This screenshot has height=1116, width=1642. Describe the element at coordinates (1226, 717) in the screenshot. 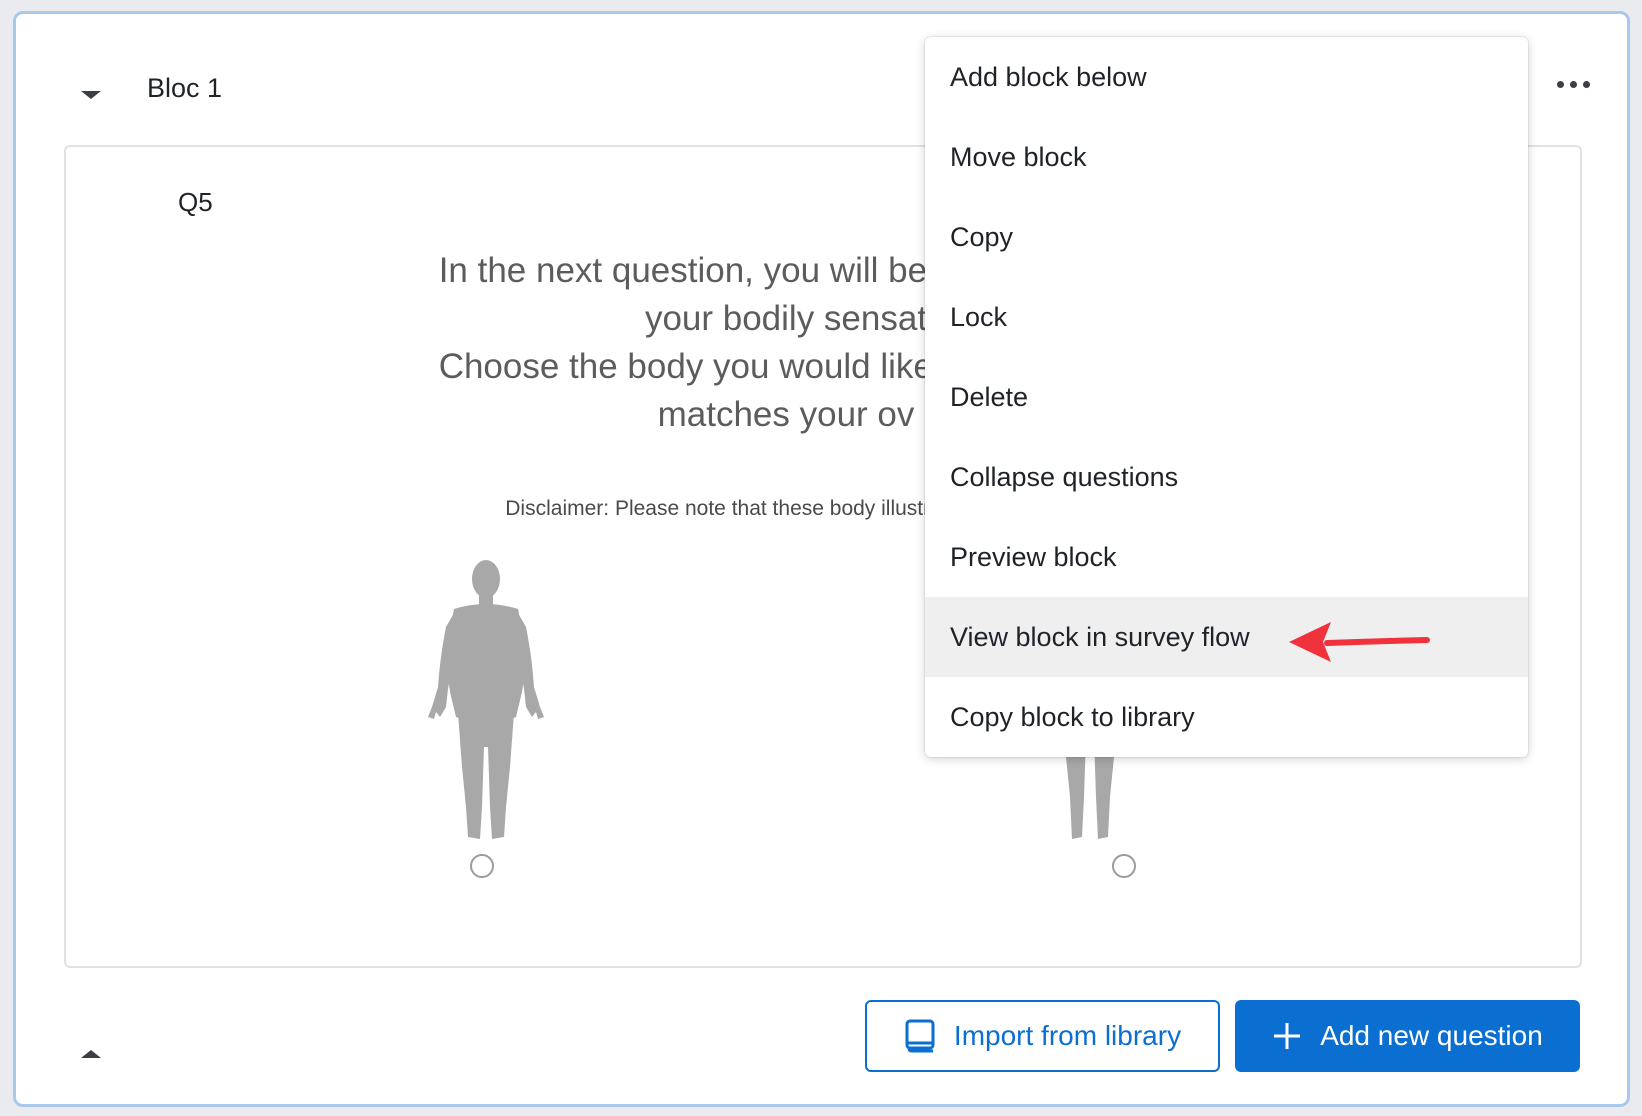

I see `menu-item-copy-block-to-library: Copy block to library` at that location.